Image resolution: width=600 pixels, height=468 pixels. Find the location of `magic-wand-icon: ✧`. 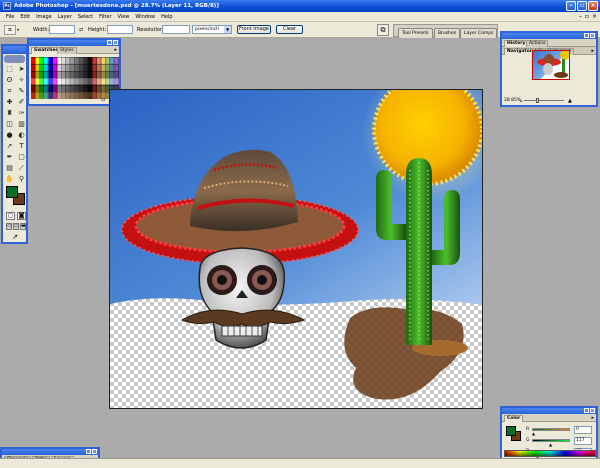

magic-wand-icon: ✧ is located at coordinates (21, 80).